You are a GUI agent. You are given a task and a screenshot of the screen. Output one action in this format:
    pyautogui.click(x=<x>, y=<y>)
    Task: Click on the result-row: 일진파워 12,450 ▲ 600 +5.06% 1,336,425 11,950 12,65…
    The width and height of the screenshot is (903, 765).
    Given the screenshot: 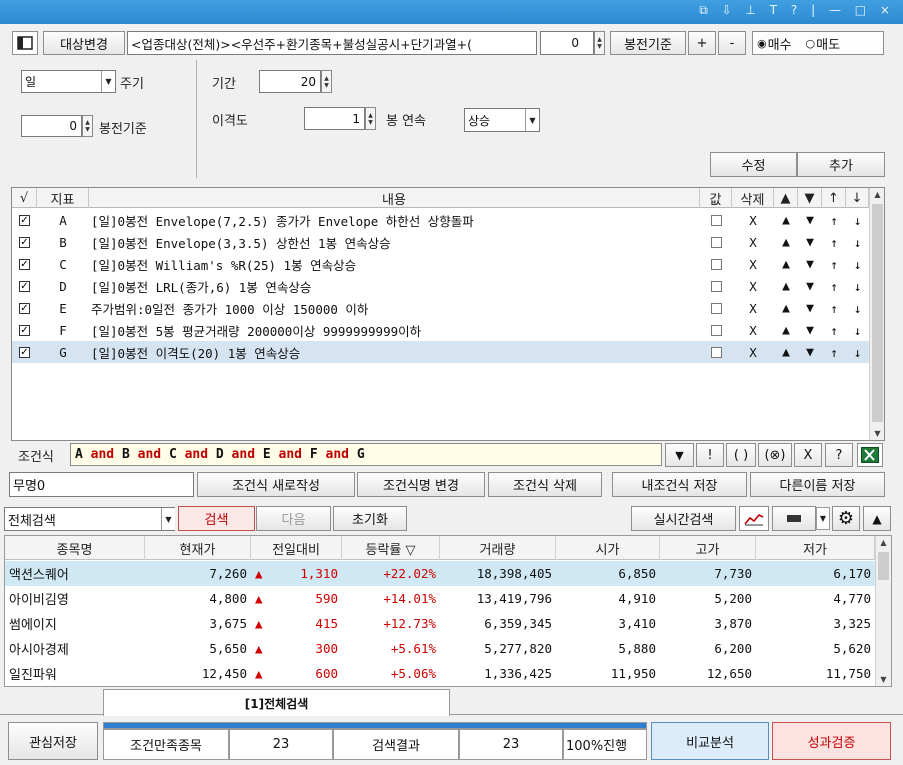 What is the action you would take?
    pyautogui.click(x=440, y=673)
    